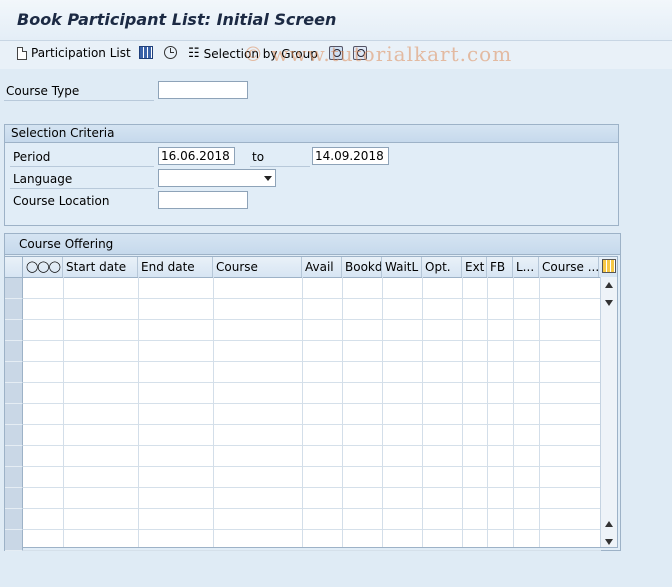  Describe the element at coordinates (474, 267) in the screenshot. I see `column-header-ext: Ext` at that location.